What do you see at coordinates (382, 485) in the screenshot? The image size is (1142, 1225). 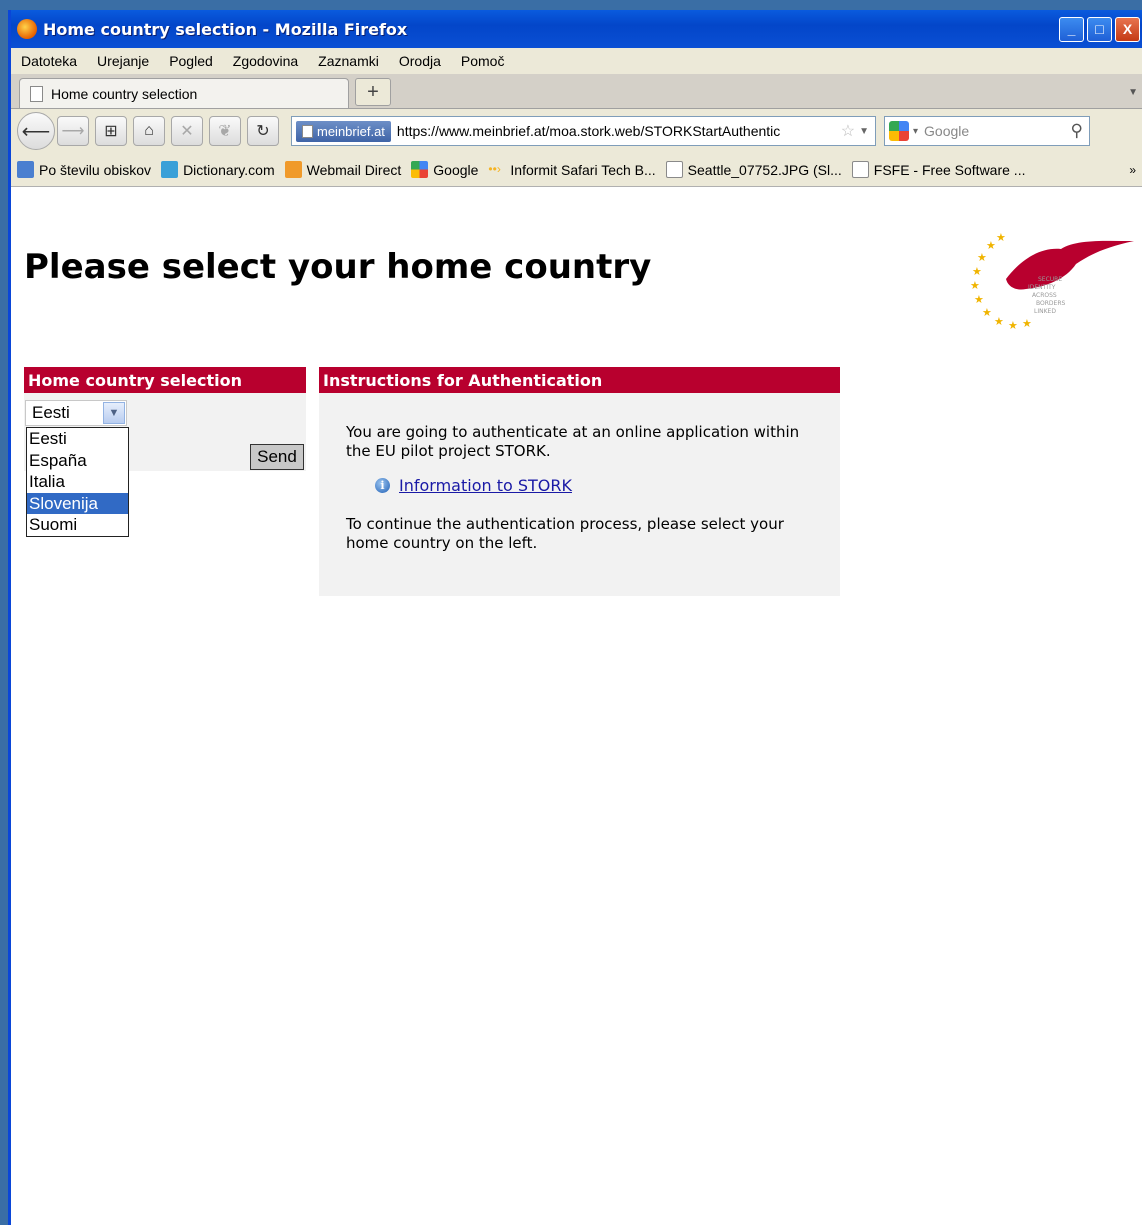 I see `info-icon: i` at bounding box center [382, 485].